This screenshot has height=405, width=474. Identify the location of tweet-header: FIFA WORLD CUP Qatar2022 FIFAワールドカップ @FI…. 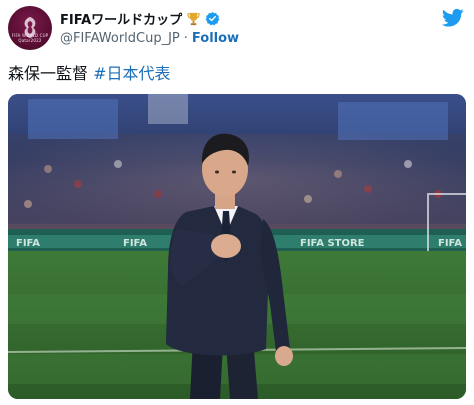
(237, 28).